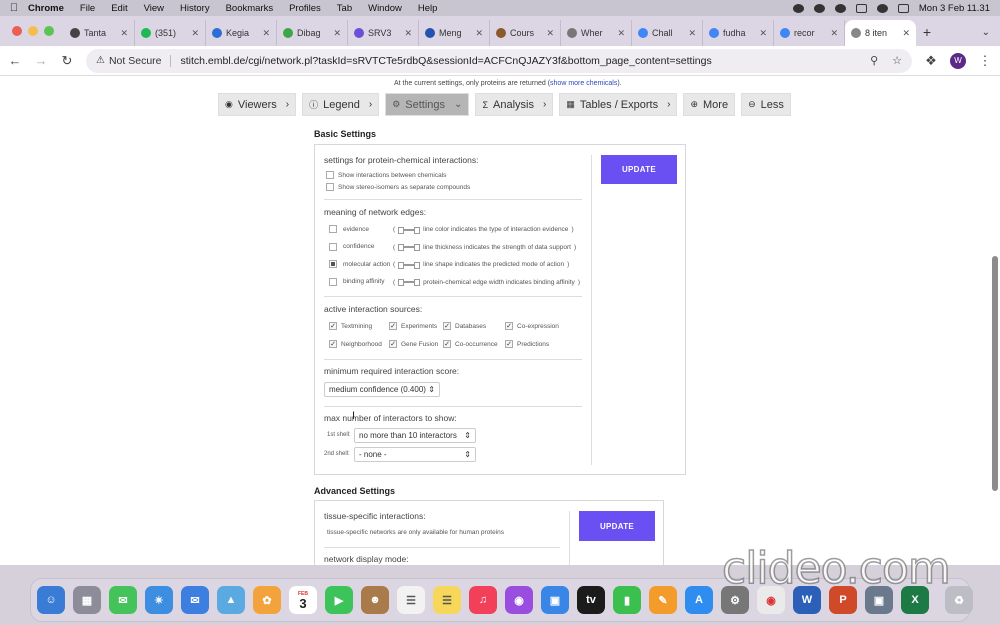  Describe the element at coordinates (519, 600) in the screenshot. I see `podcasts-icon: ◉` at that location.